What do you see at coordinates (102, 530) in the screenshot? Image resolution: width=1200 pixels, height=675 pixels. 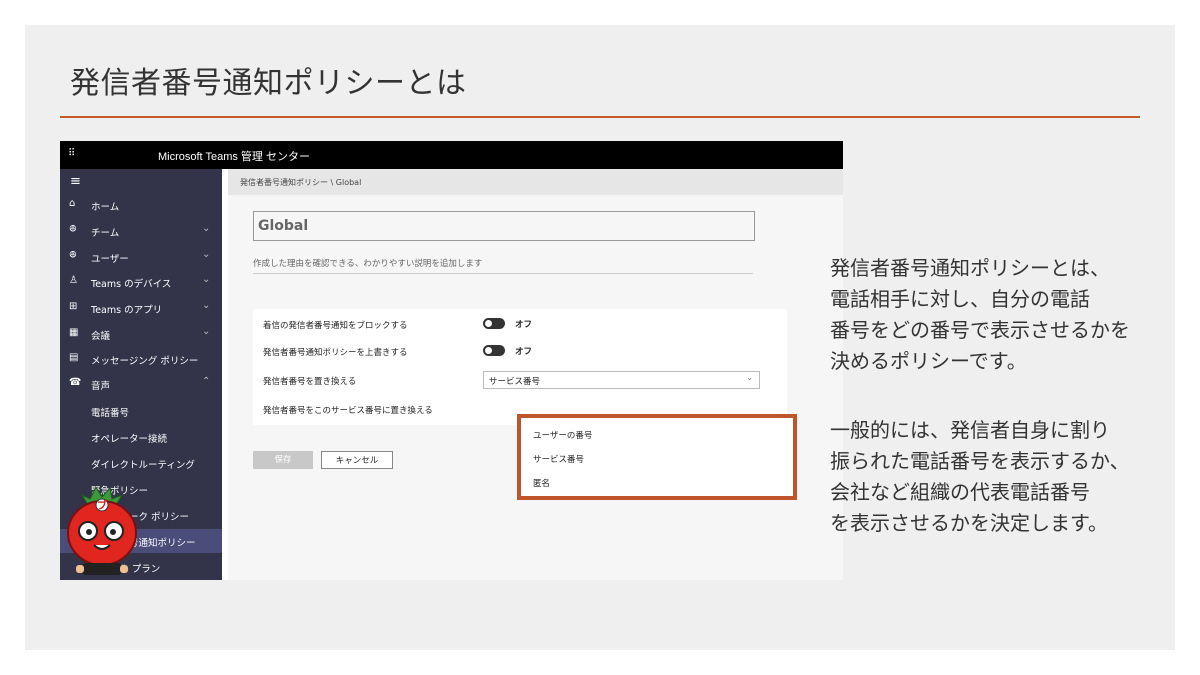 I see `tomato-mascot-image: ブ` at bounding box center [102, 530].